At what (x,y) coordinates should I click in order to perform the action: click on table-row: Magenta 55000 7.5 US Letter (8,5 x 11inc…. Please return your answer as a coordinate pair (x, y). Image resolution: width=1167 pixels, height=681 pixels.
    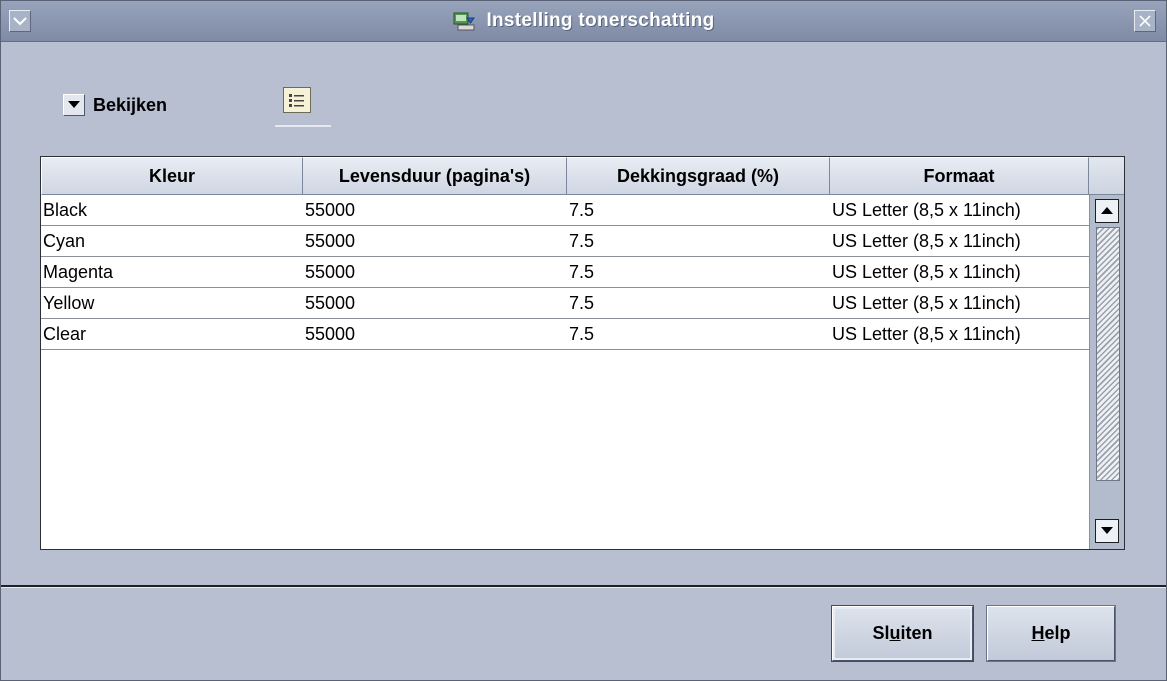
    Looking at the image, I should click on (565, 272).